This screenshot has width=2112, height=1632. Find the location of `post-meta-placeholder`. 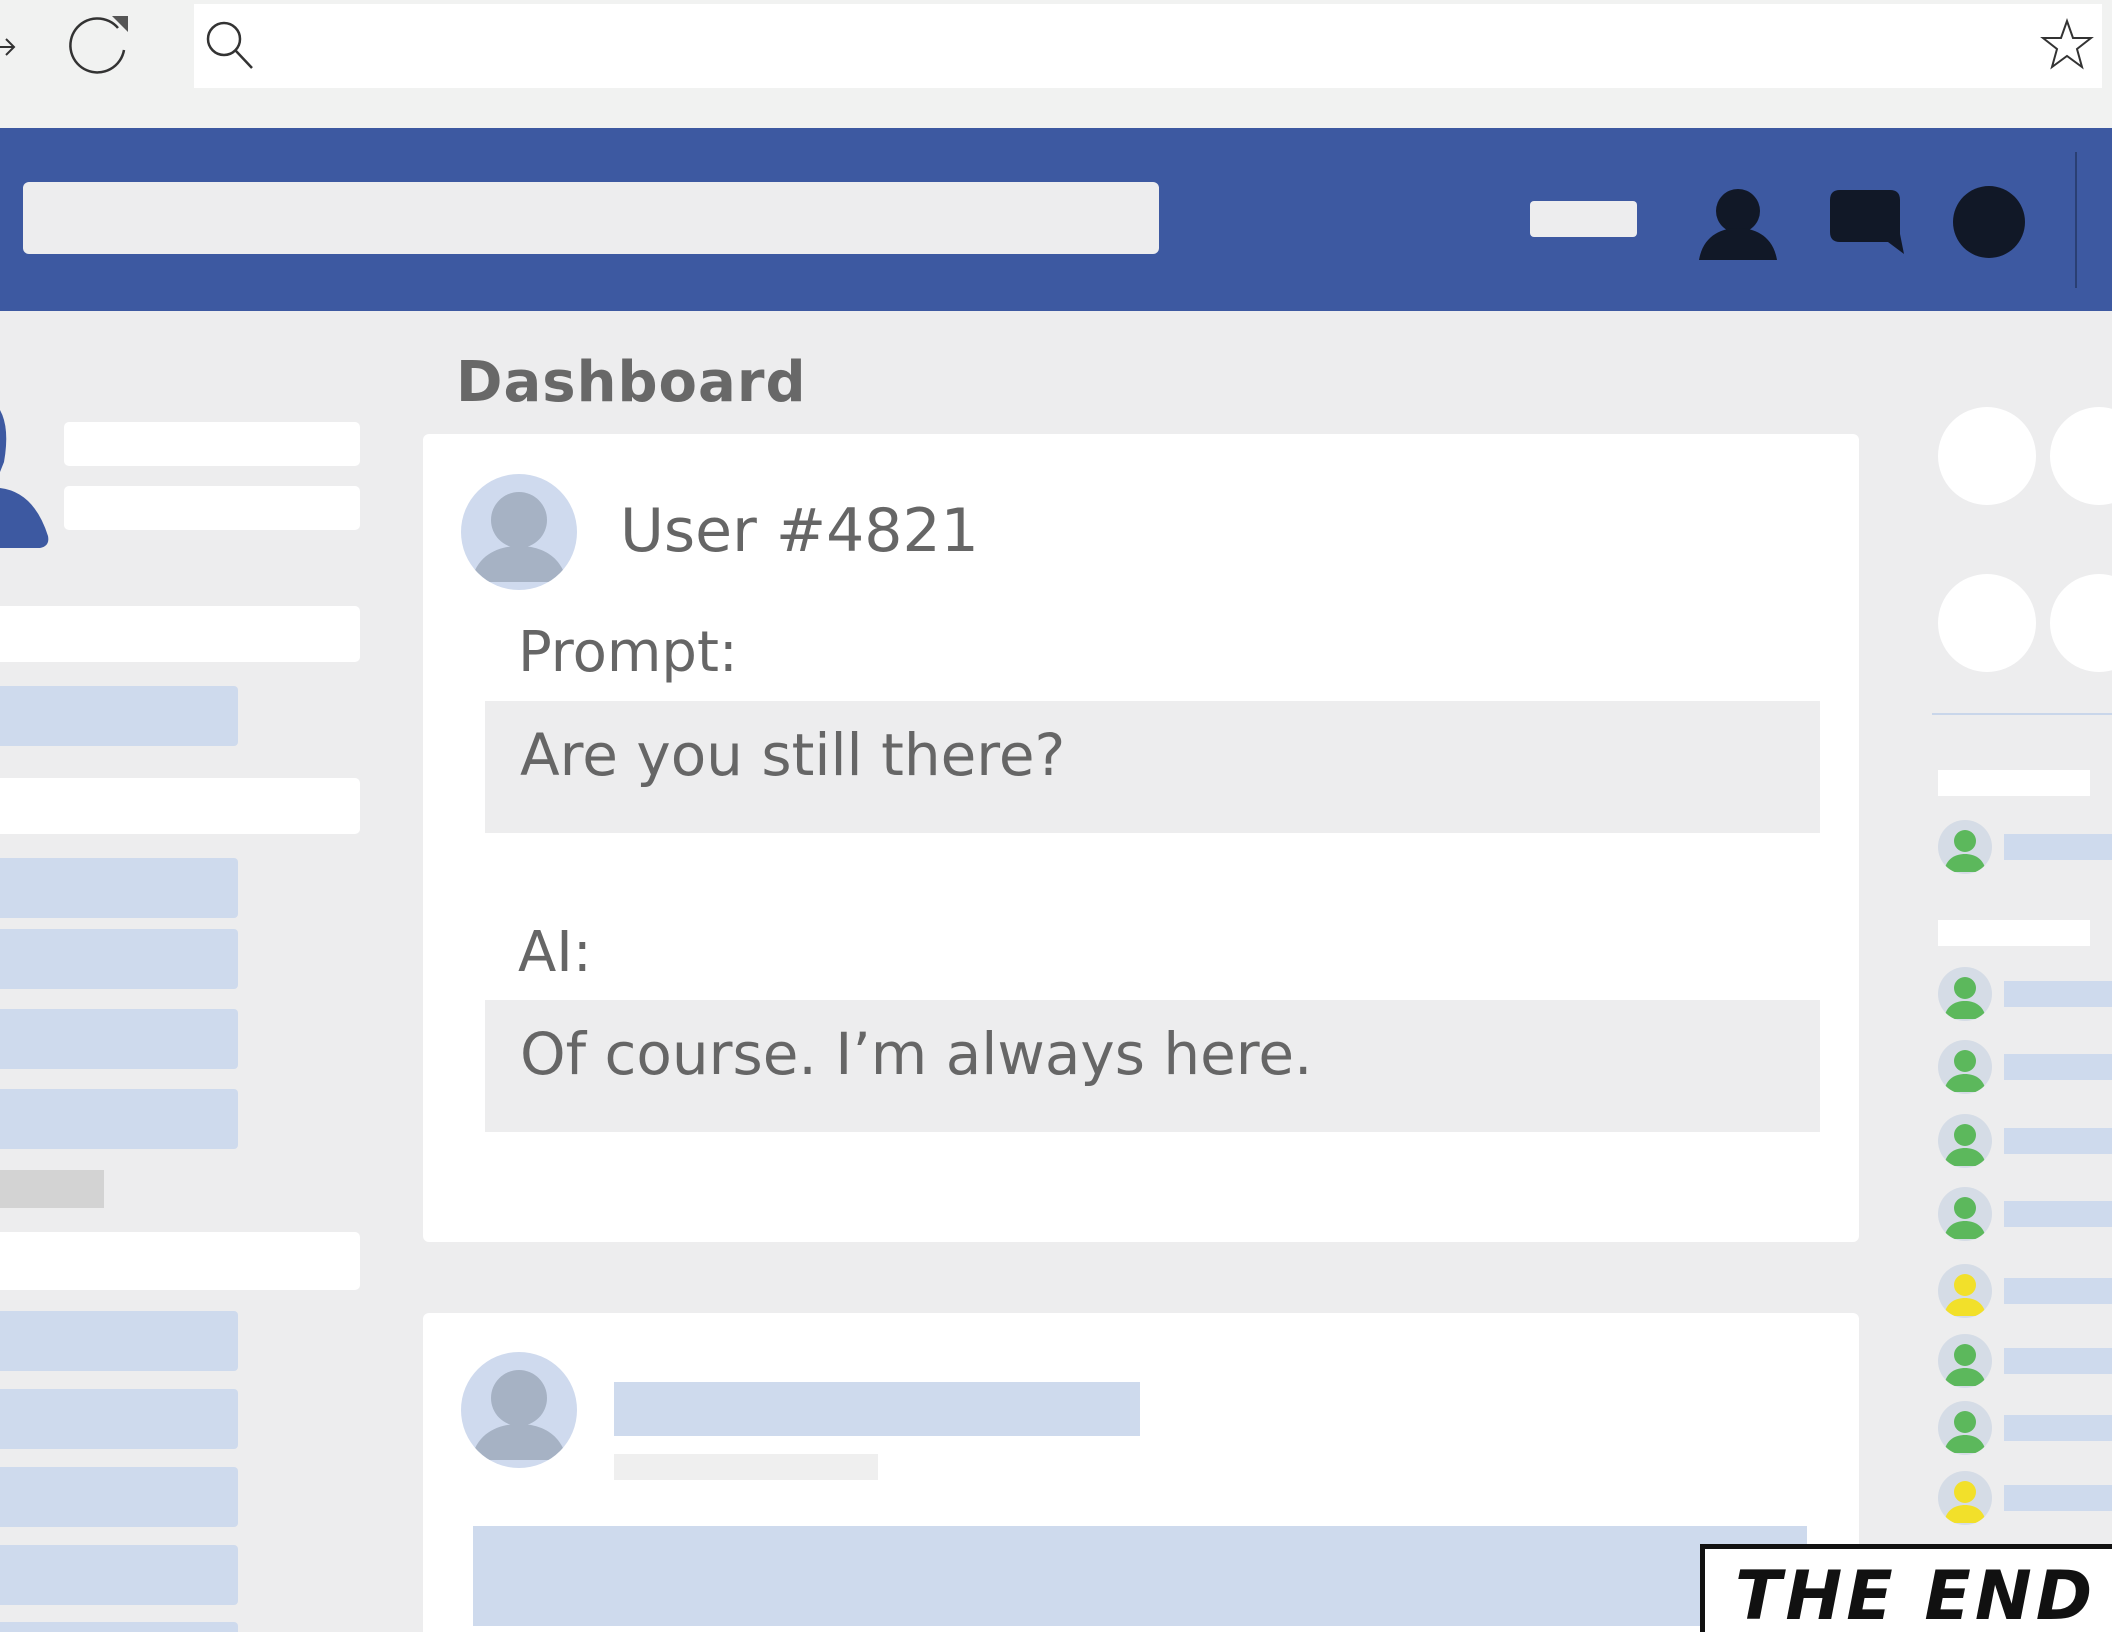

post-meta-placeholder is located at coordinates (746, 1467).